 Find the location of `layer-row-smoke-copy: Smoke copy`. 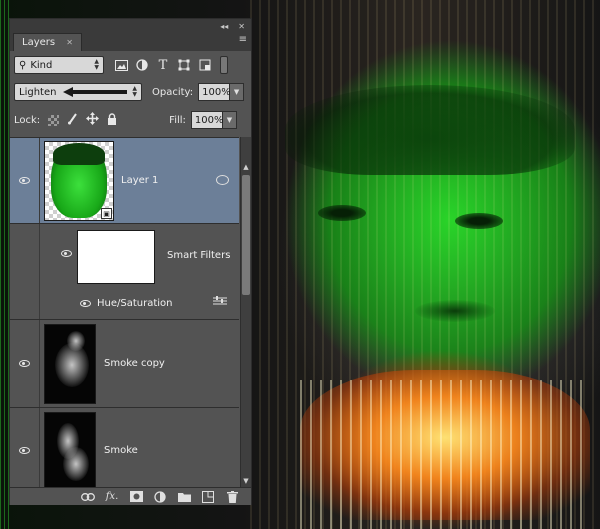

layer-row-smoke-copy: Smoke copy is located at coordinates (124, 364).